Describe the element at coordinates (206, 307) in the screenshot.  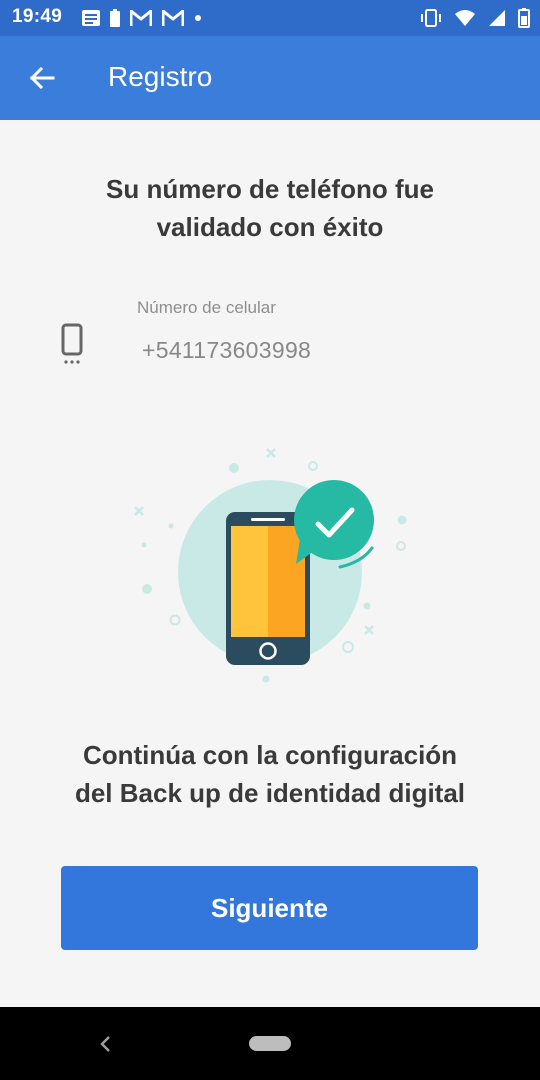
I see `phone-label: Número de celular` at that location.